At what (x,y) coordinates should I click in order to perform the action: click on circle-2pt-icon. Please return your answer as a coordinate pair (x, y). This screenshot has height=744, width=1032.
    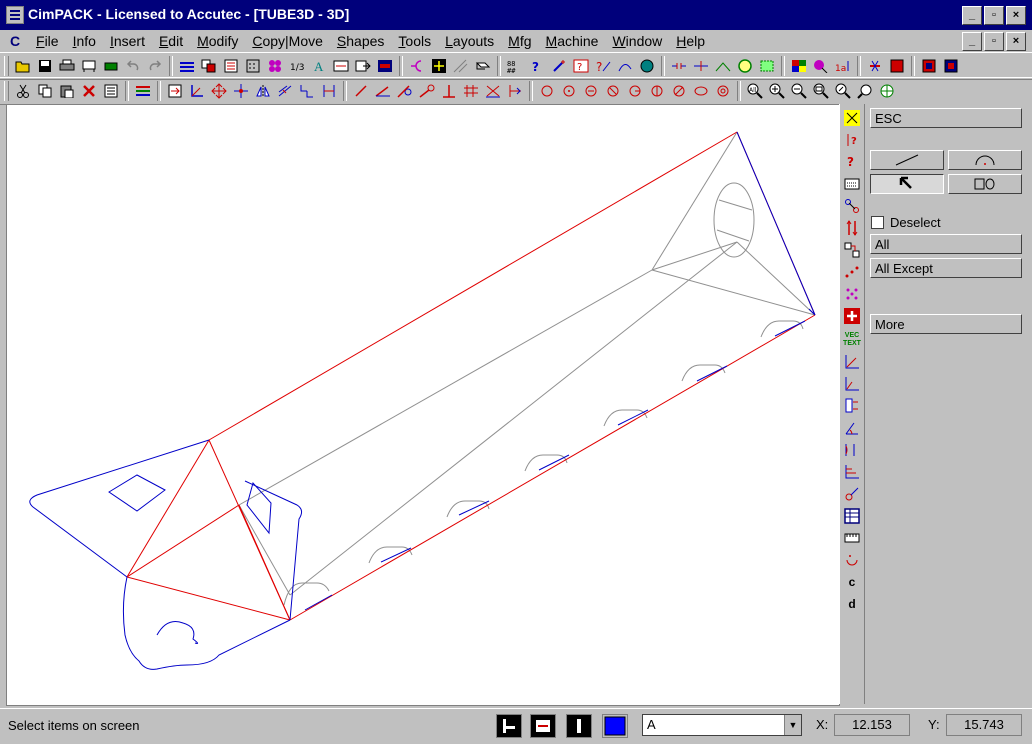
    Looking at the image, I should click on (569, 91).